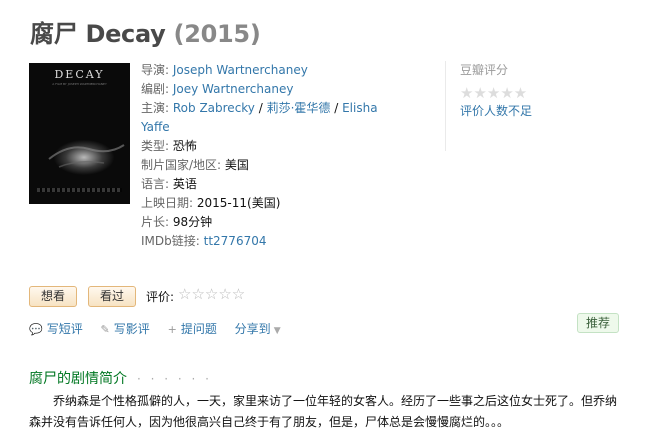  Describe the element at coordinates (98, 34) in the screenshot. I see `movie-name: 腐尸 Decay` at that location.